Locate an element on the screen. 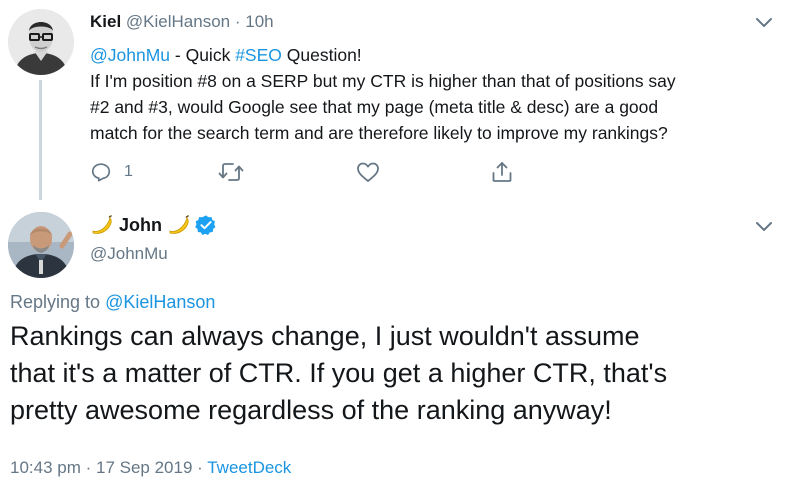  like-button is located at coordinates (374, 172).